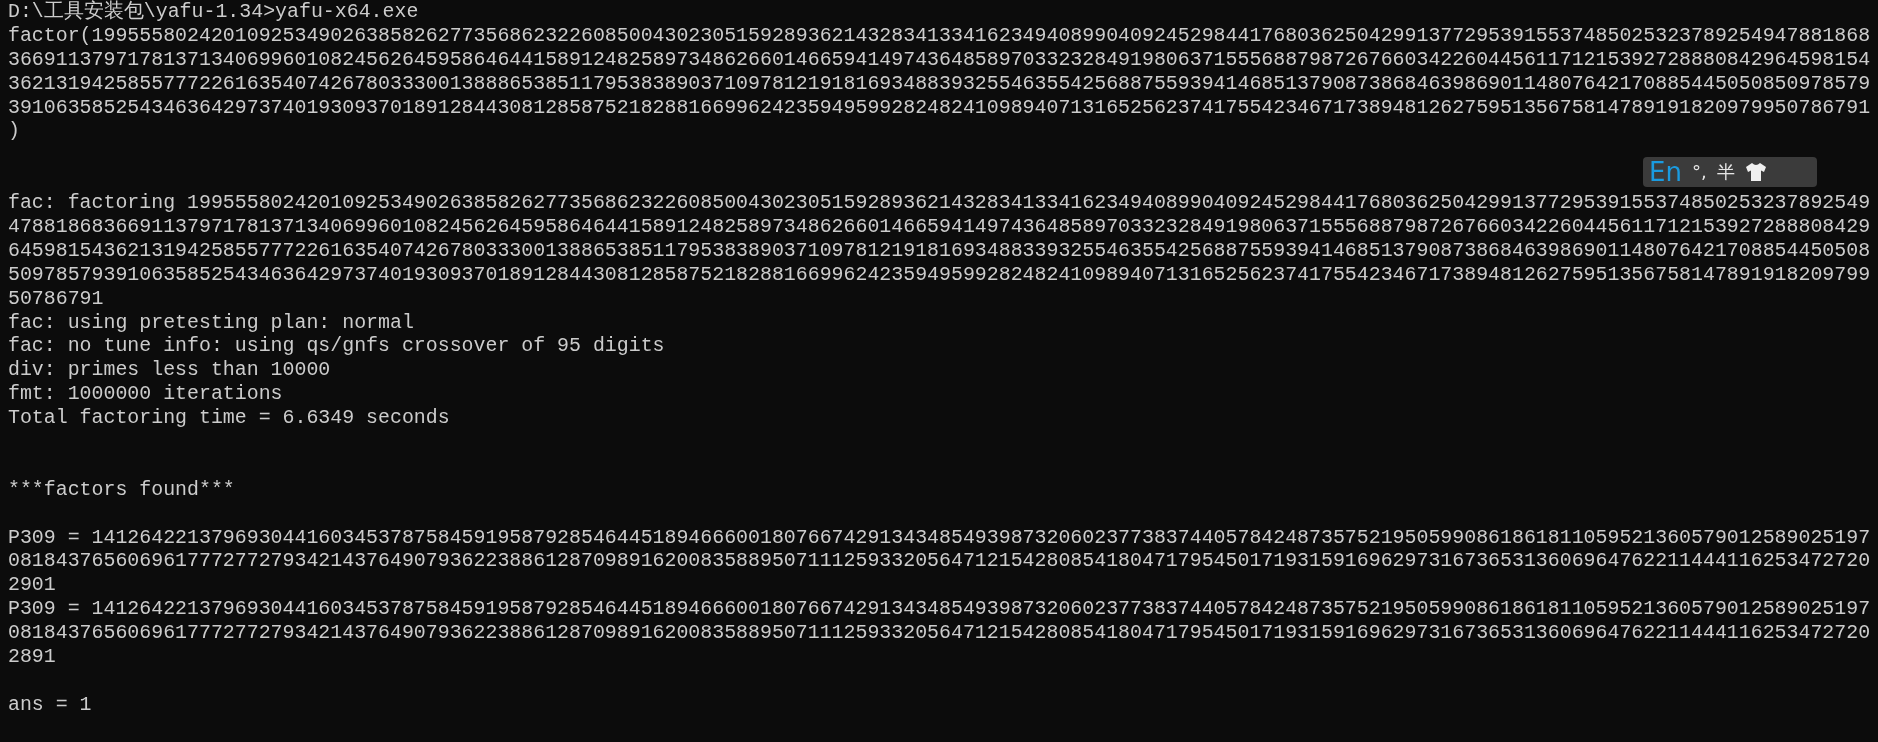 The image size is (1878, 742). Describe the element at coordinates (1755, 172) in the screenshot. I see `shirt-icon` at that location.